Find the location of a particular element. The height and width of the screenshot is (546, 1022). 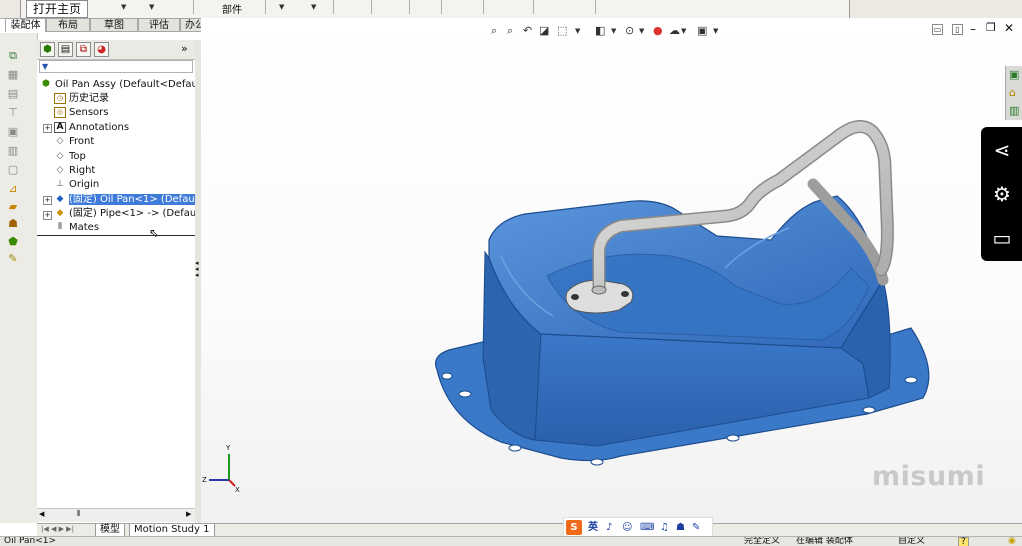

collapse-panel-icon: ◂ ◂ ◂ is located at coordinates (197, 269).